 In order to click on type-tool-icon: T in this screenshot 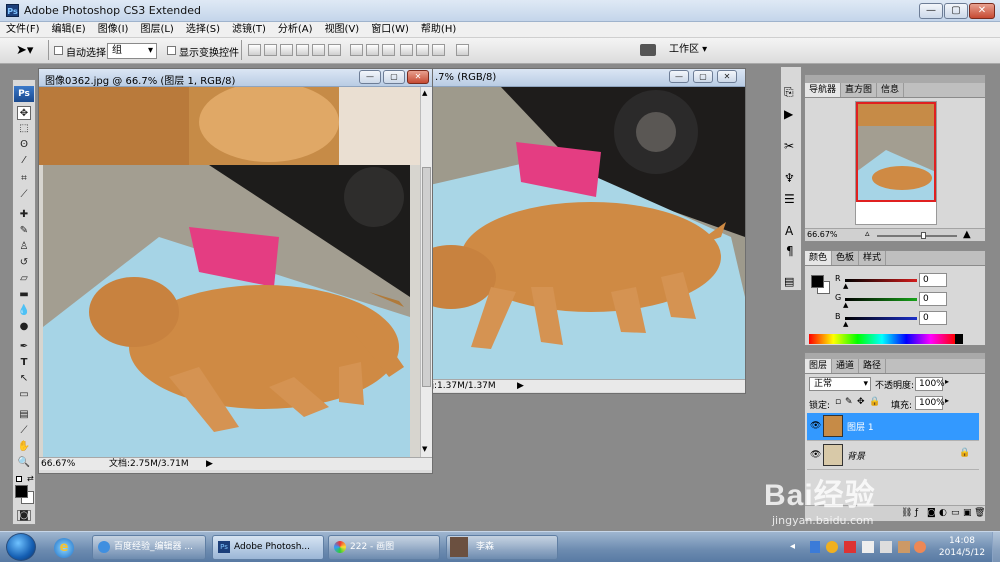, I will do `click(24, 363)`.